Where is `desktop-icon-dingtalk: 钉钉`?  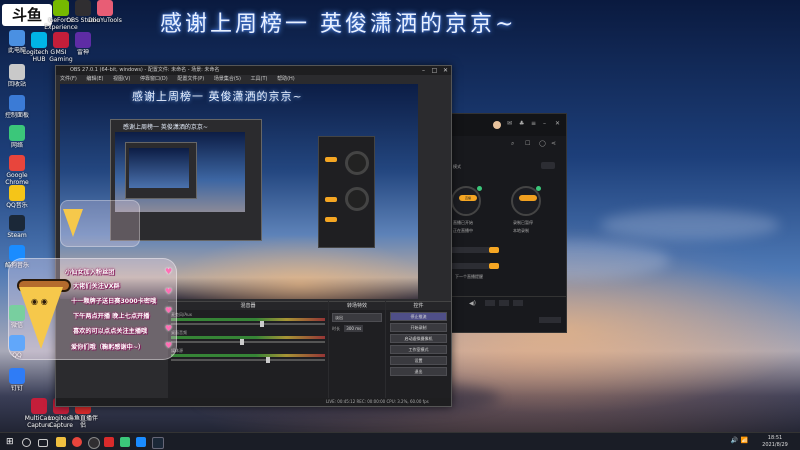 desktop-icon-dingtalk: 钉钉 is located at coordinates (17, 383).